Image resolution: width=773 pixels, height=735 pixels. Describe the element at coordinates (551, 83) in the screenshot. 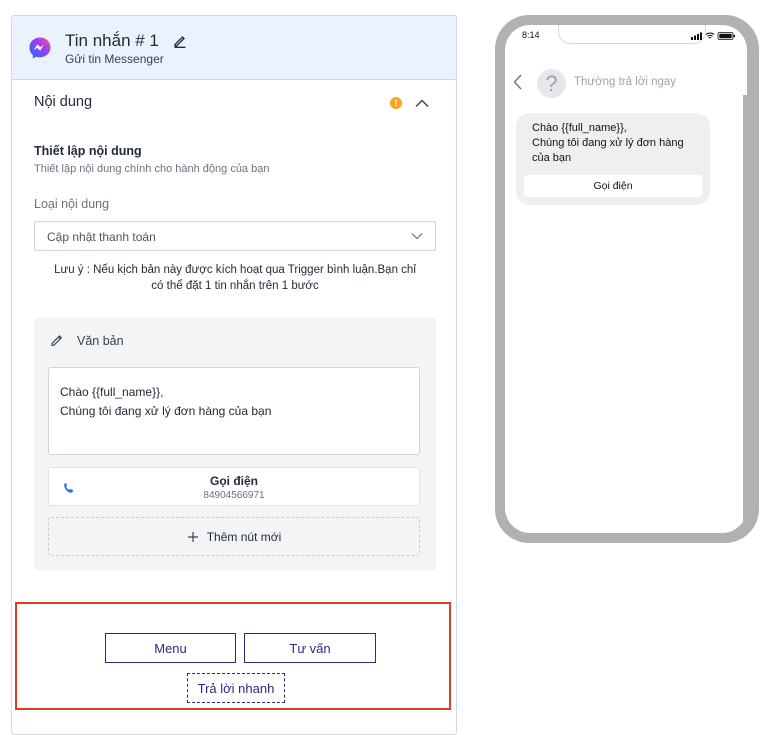

I see `avatar: ?` at that location.